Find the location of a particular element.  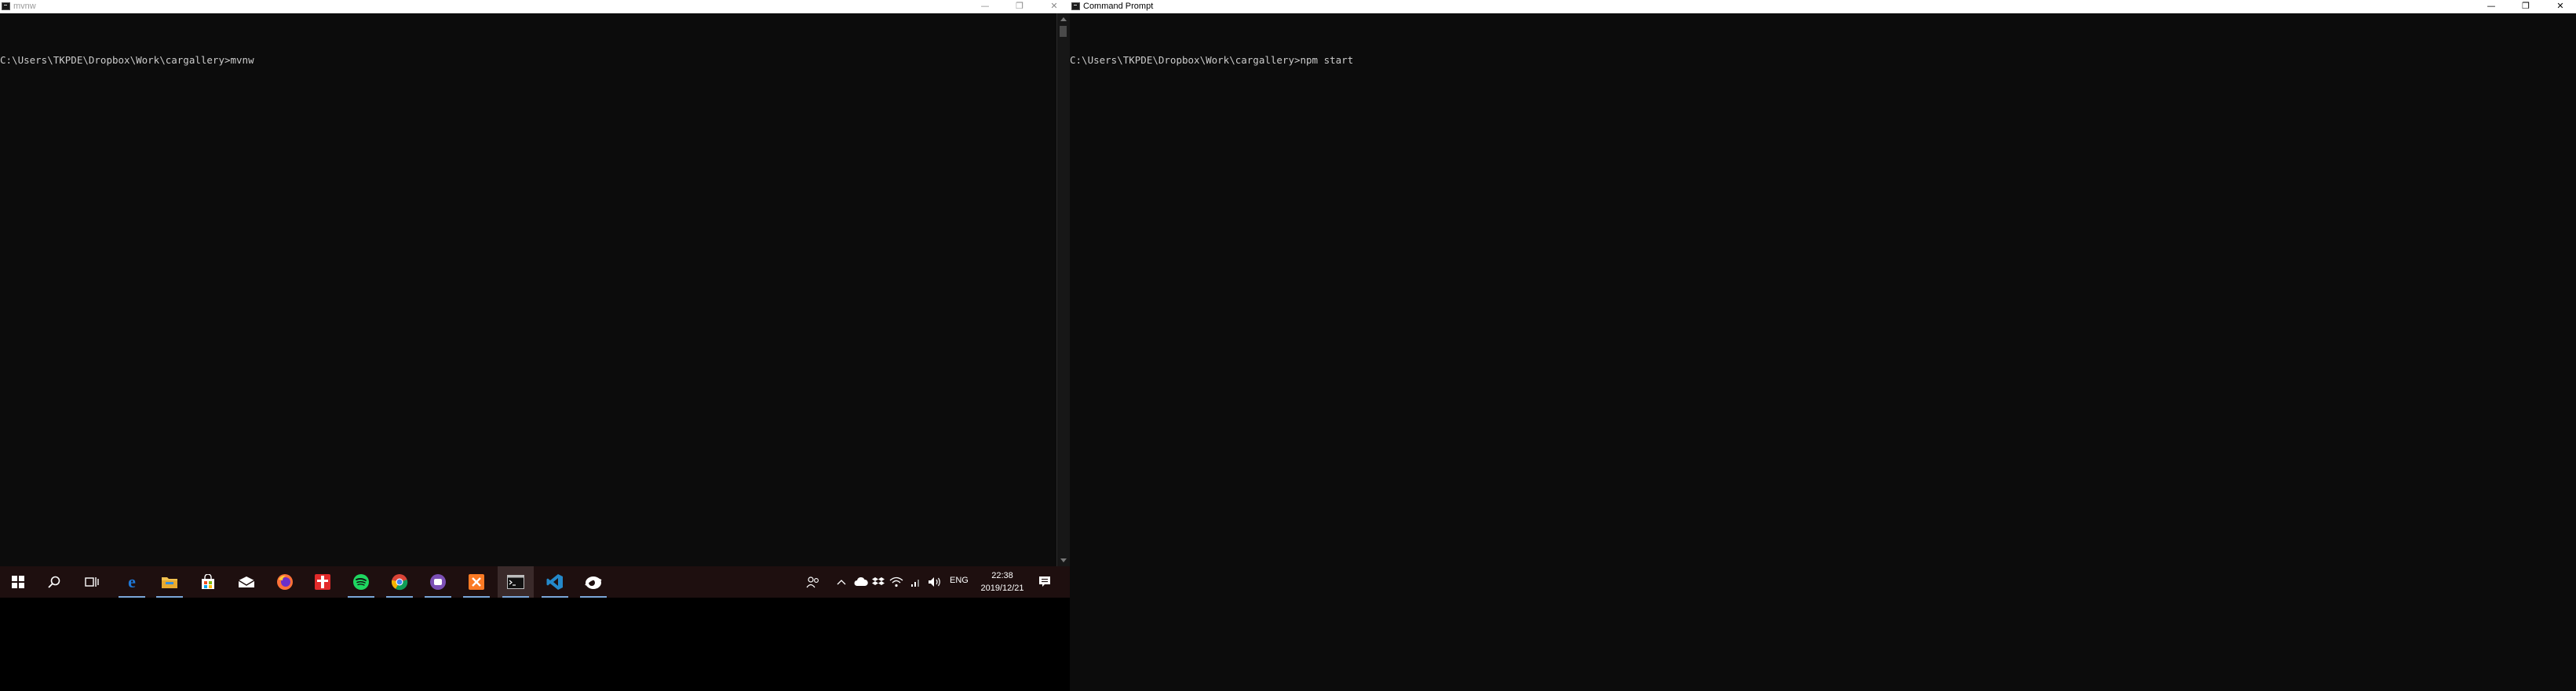

people-icon is located at coordinates (813, 582).